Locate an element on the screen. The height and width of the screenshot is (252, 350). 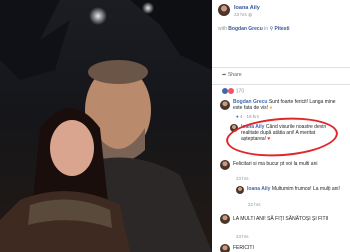
comment: FERICITI is located at coordinates (289, 248).